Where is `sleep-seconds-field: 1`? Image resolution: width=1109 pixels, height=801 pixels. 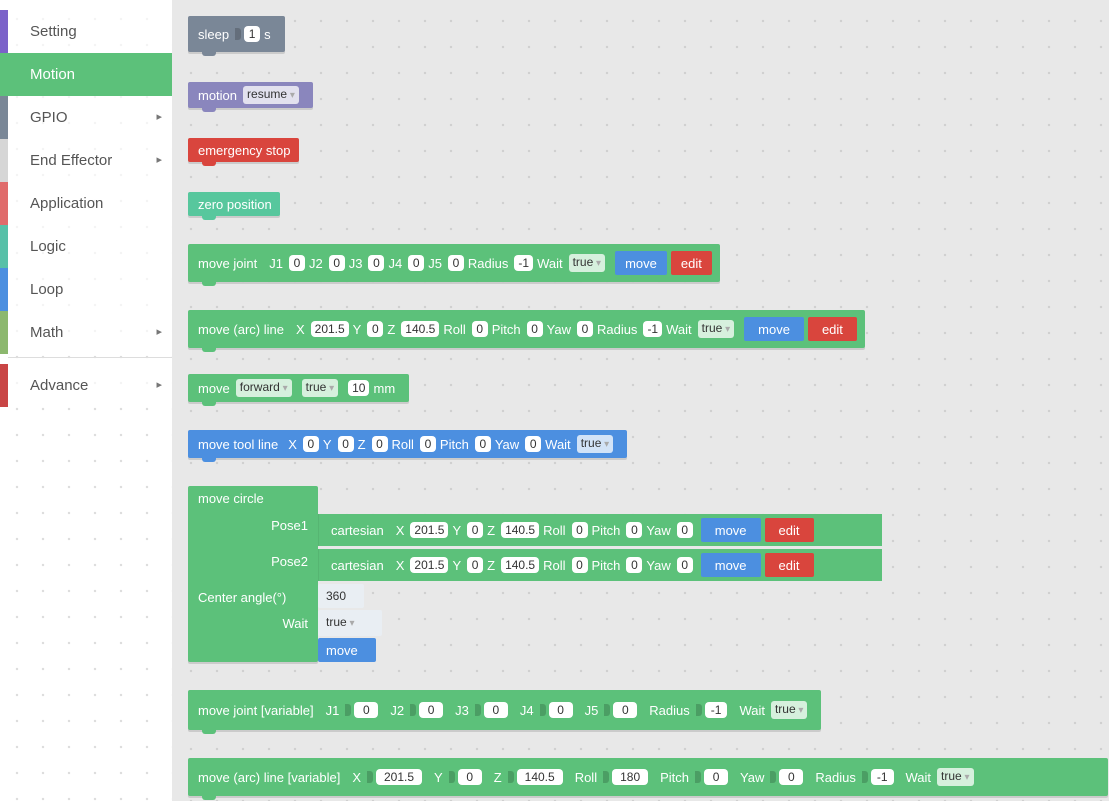
sleep-seconds-field: 1 is located at coordinates (252, 34).